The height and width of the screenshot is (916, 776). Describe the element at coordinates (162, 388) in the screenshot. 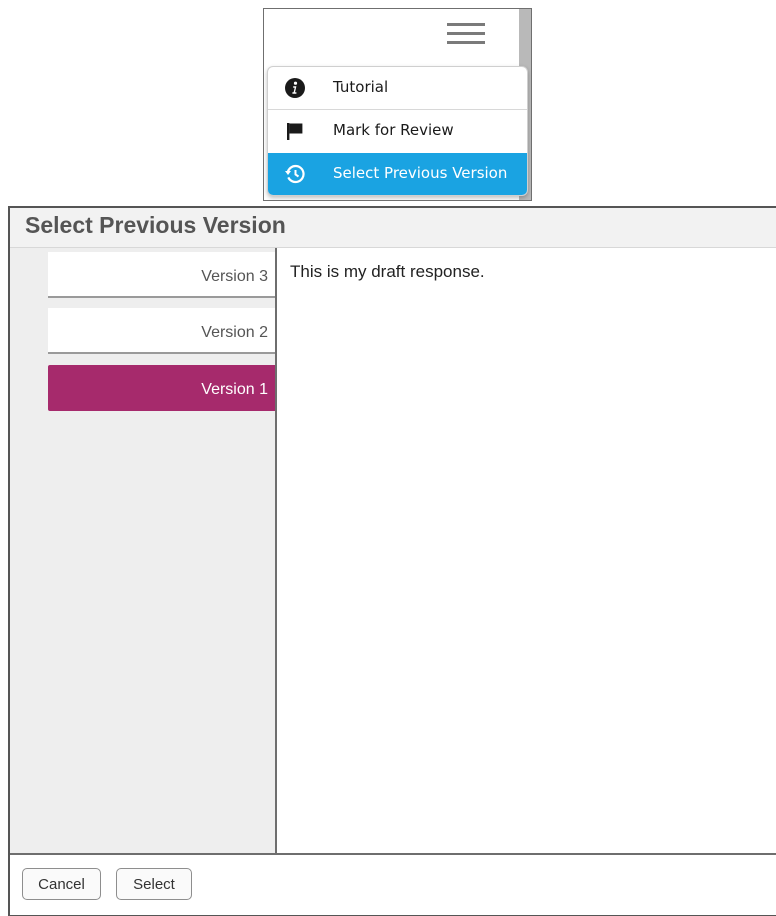

I see `version-tab-1: Version 1` at that location.